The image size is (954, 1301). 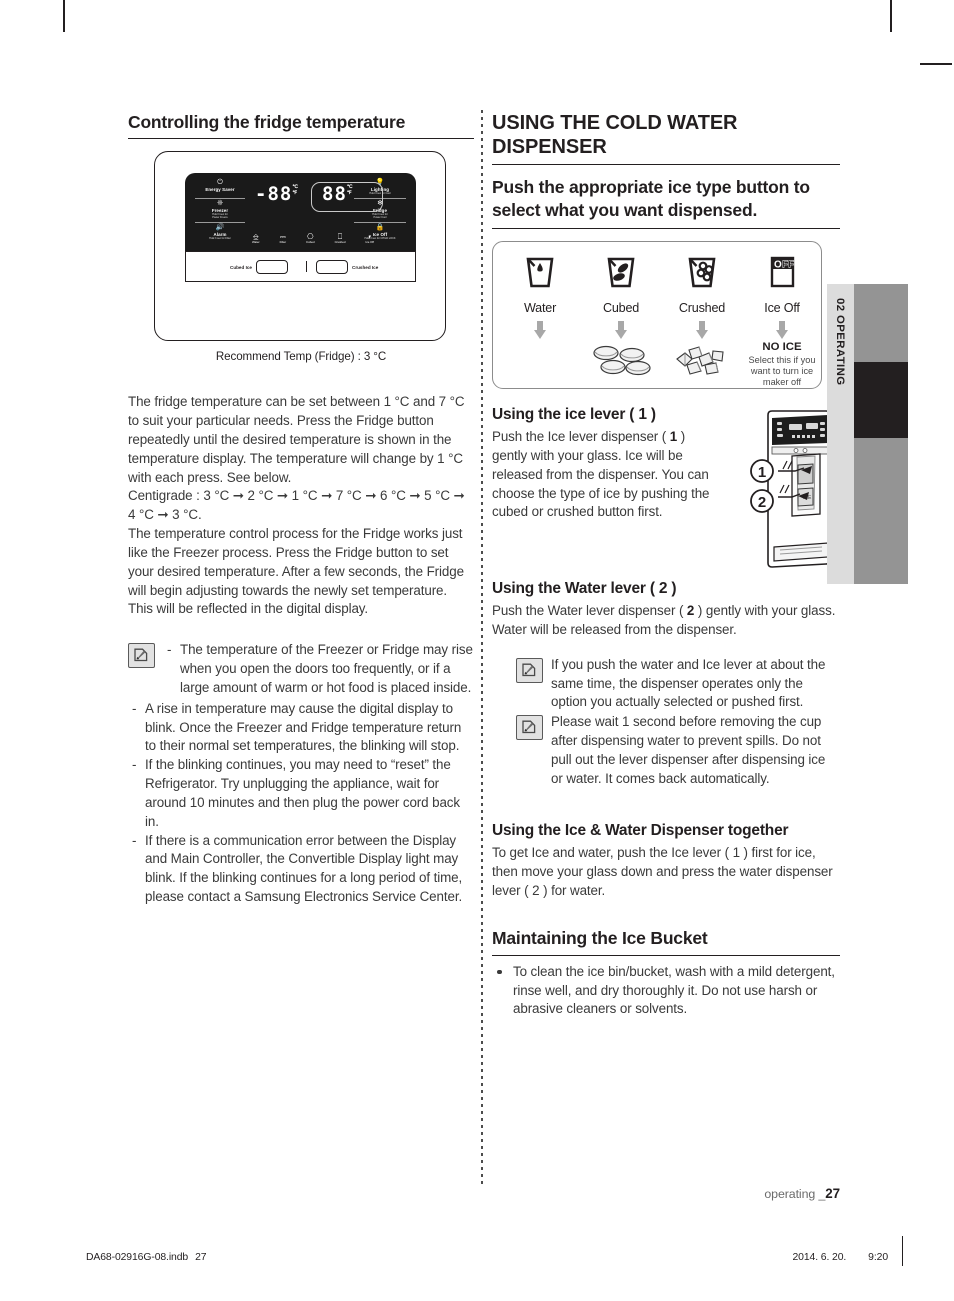 What do you see at coordinates (310, 238) in the screenshot?
I see `panel-btn-cubed: ⎔ Cubed` at bounding box center [310, 238].